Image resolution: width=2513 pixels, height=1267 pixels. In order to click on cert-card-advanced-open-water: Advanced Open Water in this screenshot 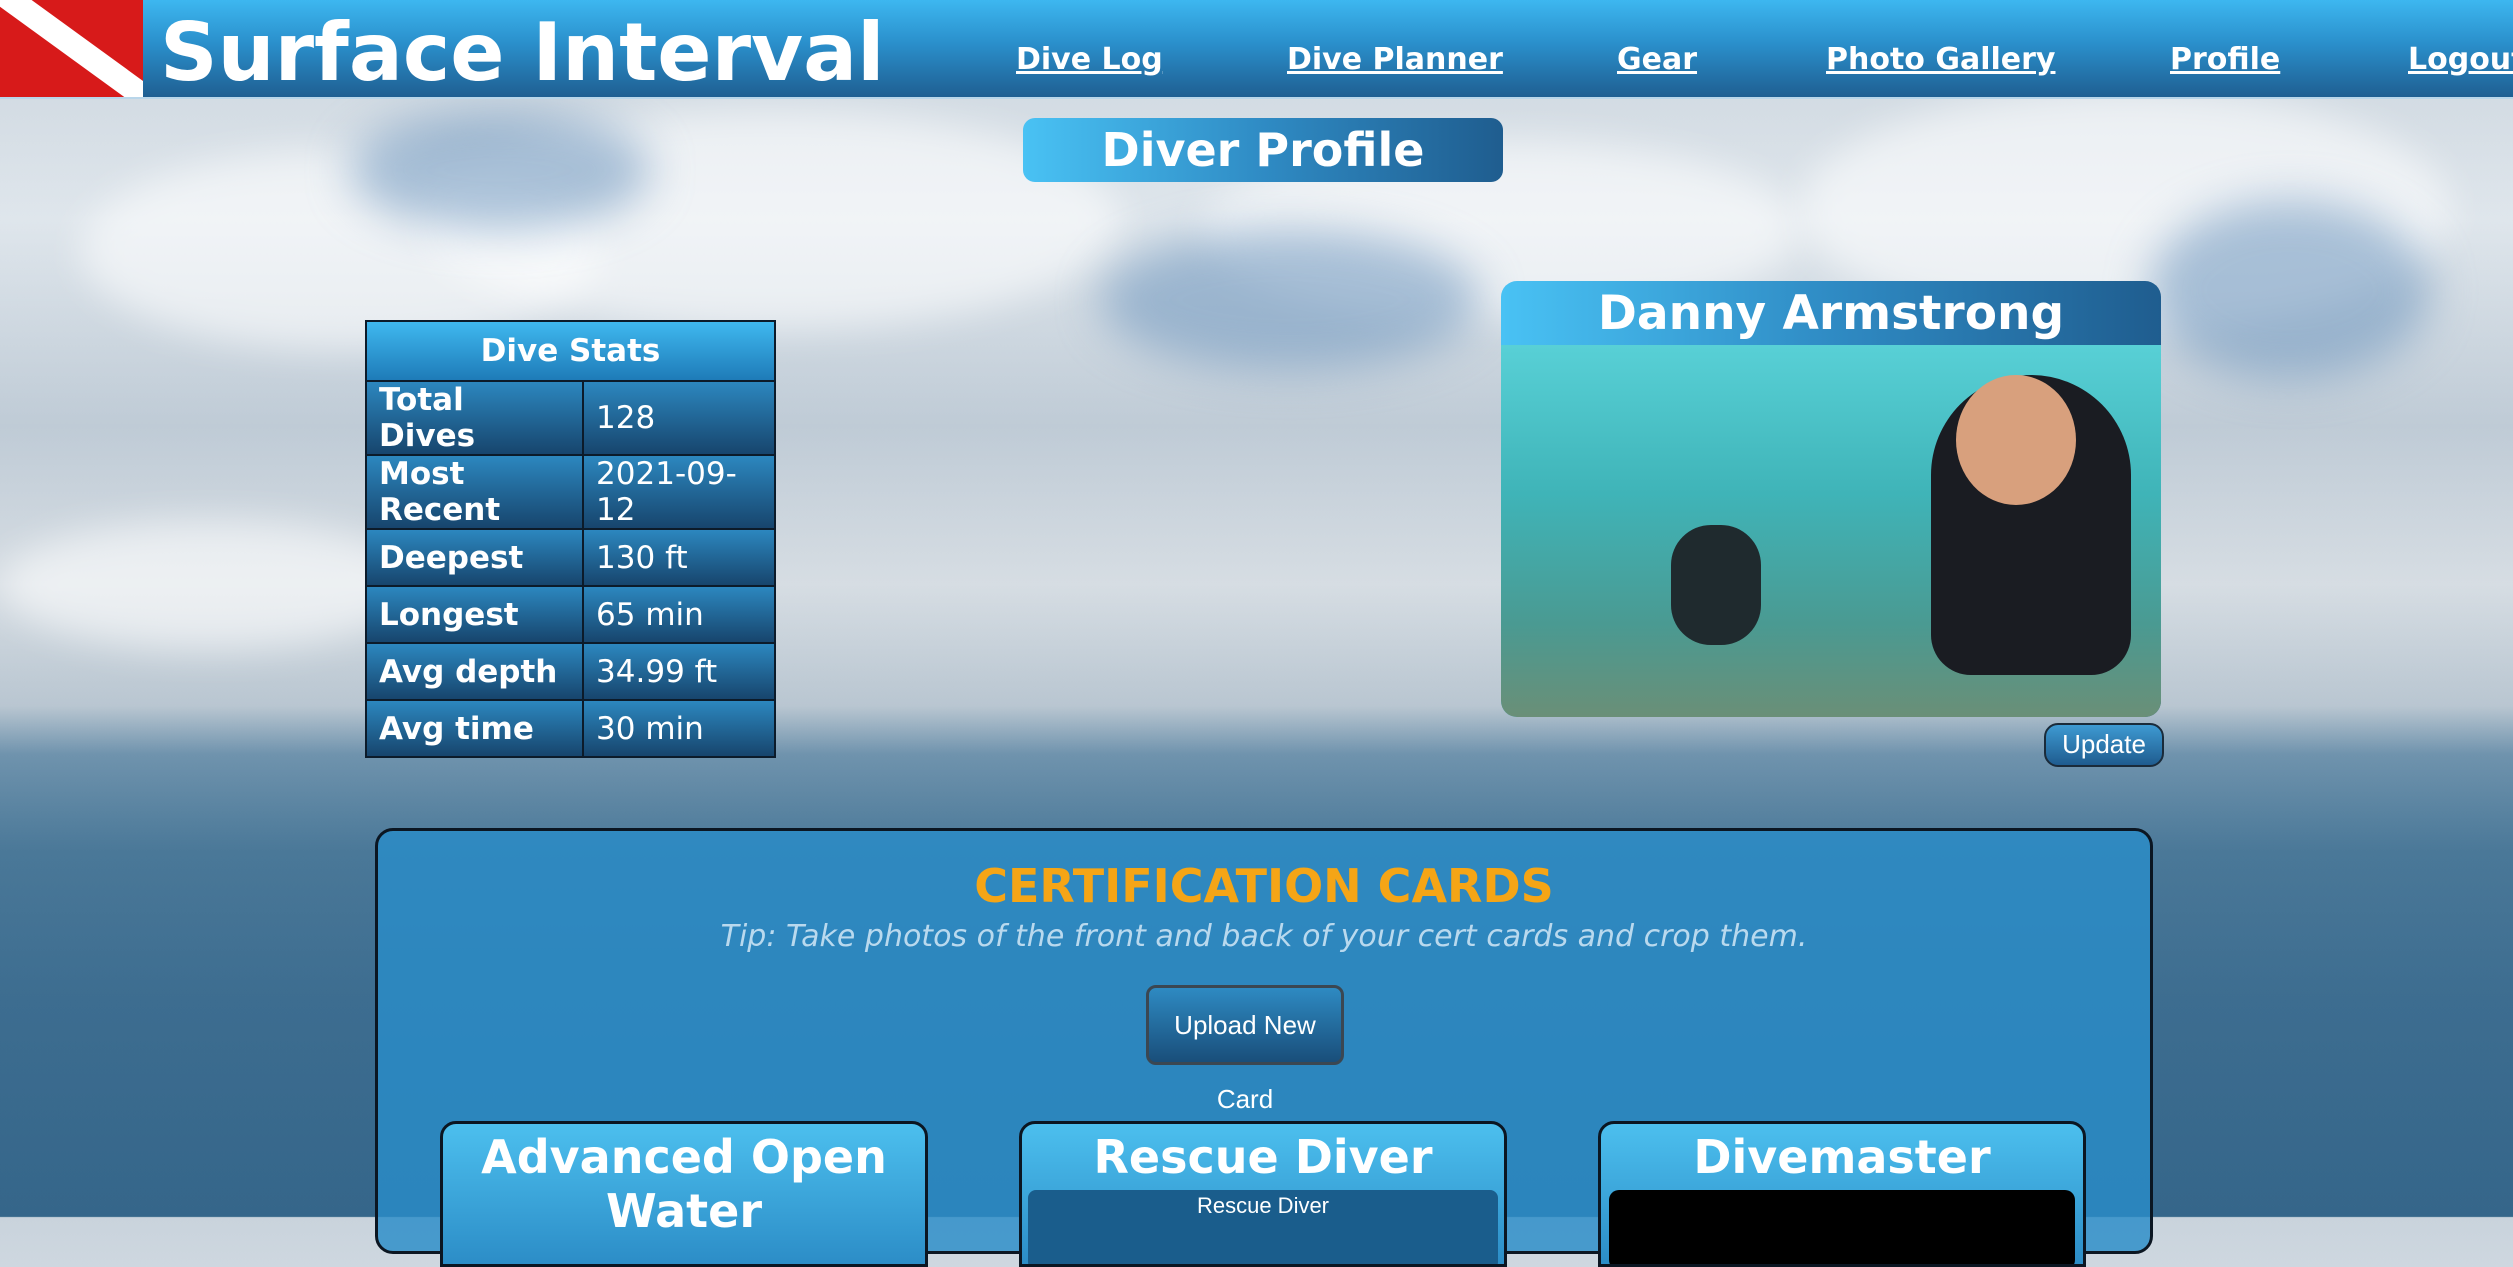, I will do `click(684, 1194)`.